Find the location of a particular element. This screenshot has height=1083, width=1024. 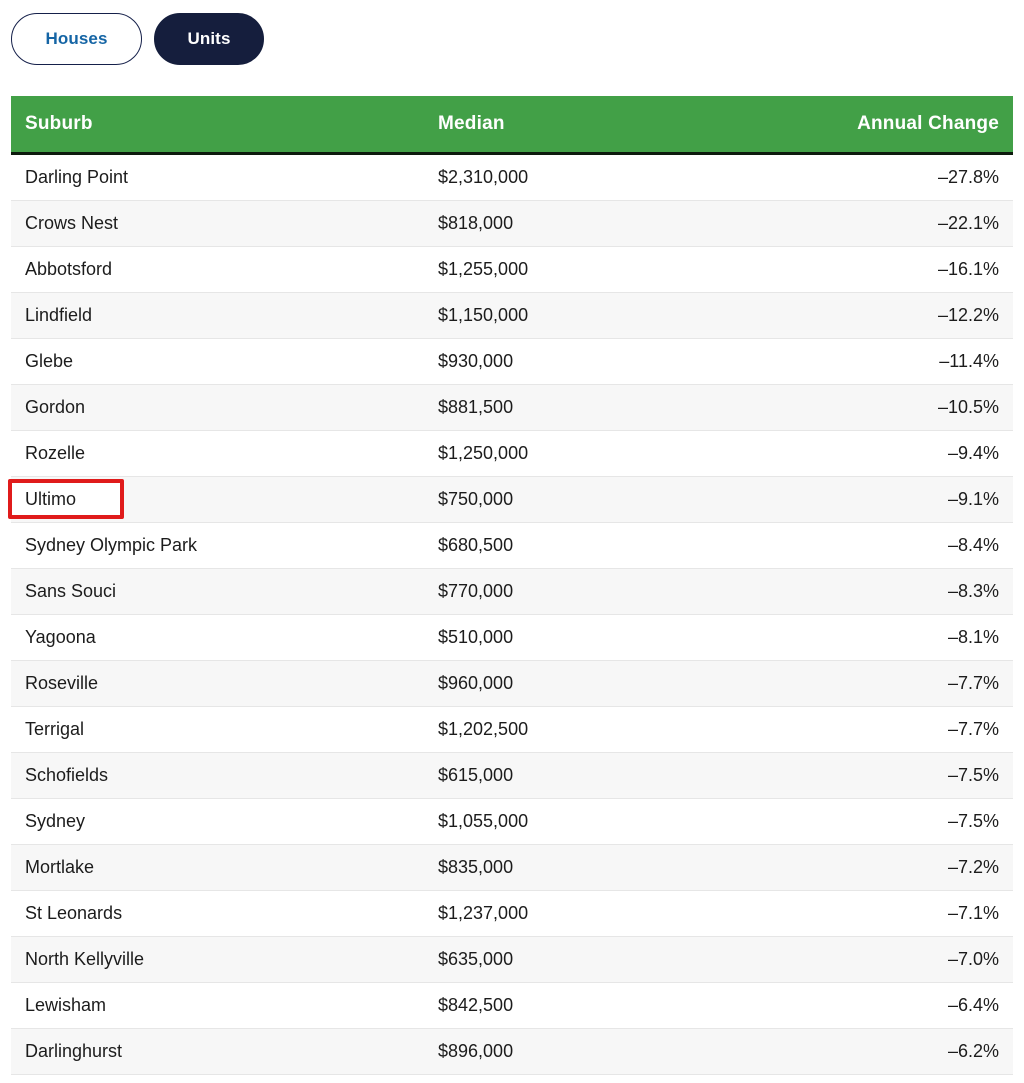

cell-annual-change: –7.0% is located at coordinates (922, 959).